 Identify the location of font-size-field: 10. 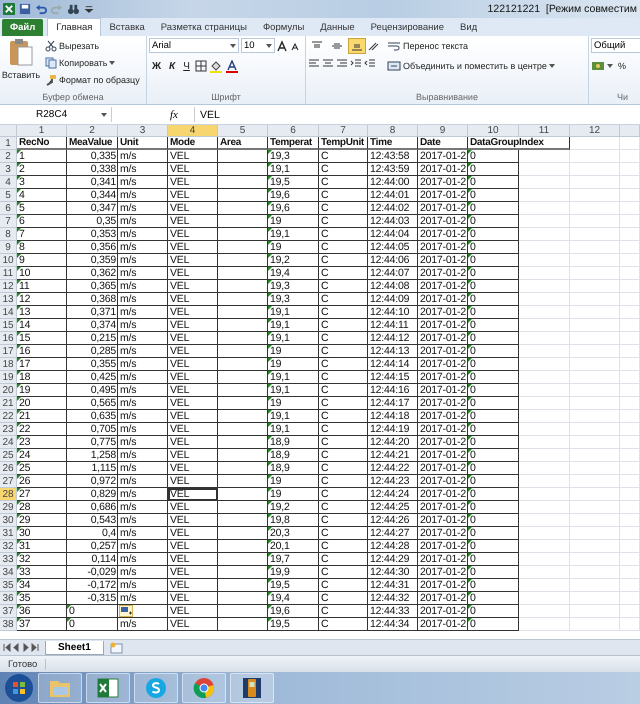
(258, 45).